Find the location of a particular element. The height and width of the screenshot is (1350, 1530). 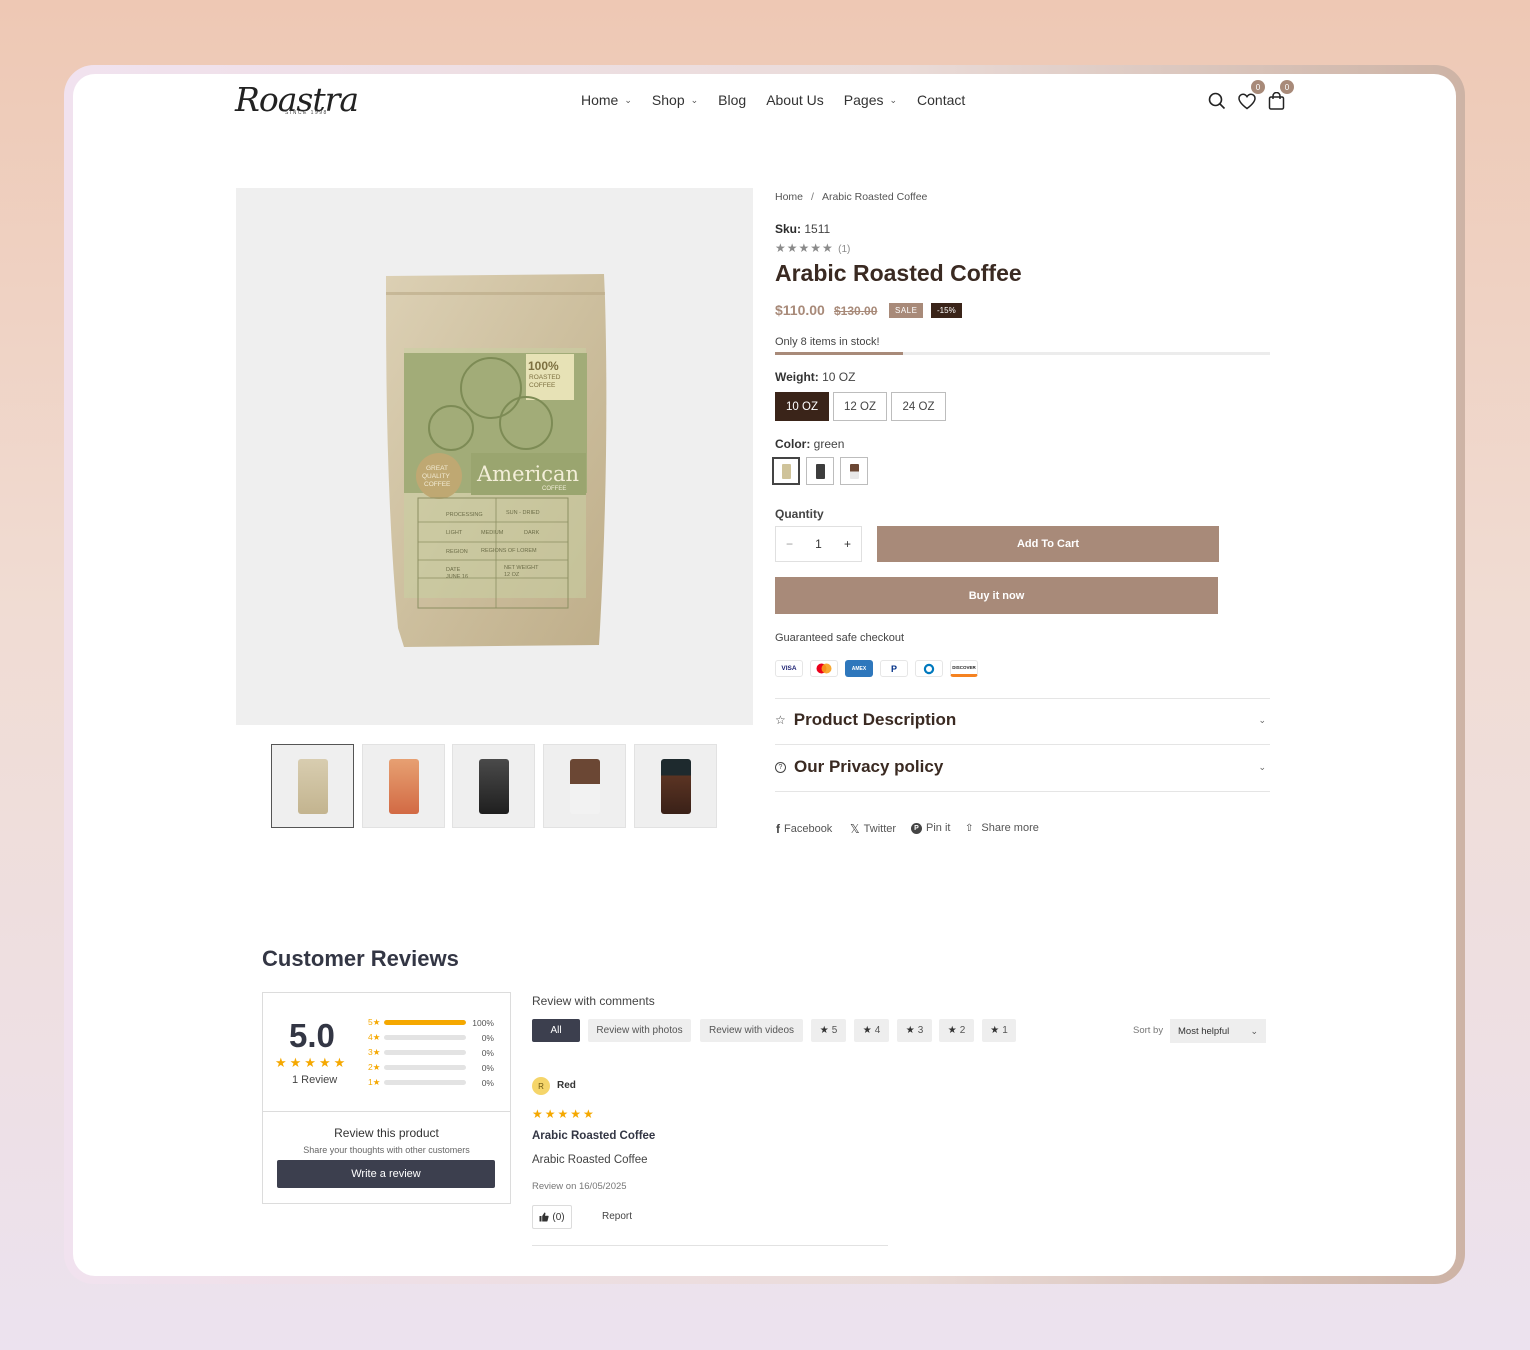

color-label: Color: green is located at coordinates (809, 444).